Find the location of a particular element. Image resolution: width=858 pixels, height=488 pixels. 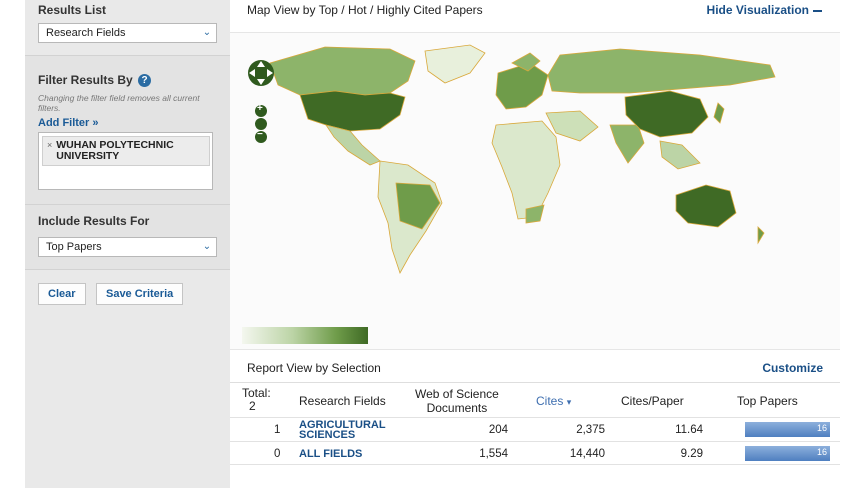

include-value: Top Papers is located at coordinates (74, 247).